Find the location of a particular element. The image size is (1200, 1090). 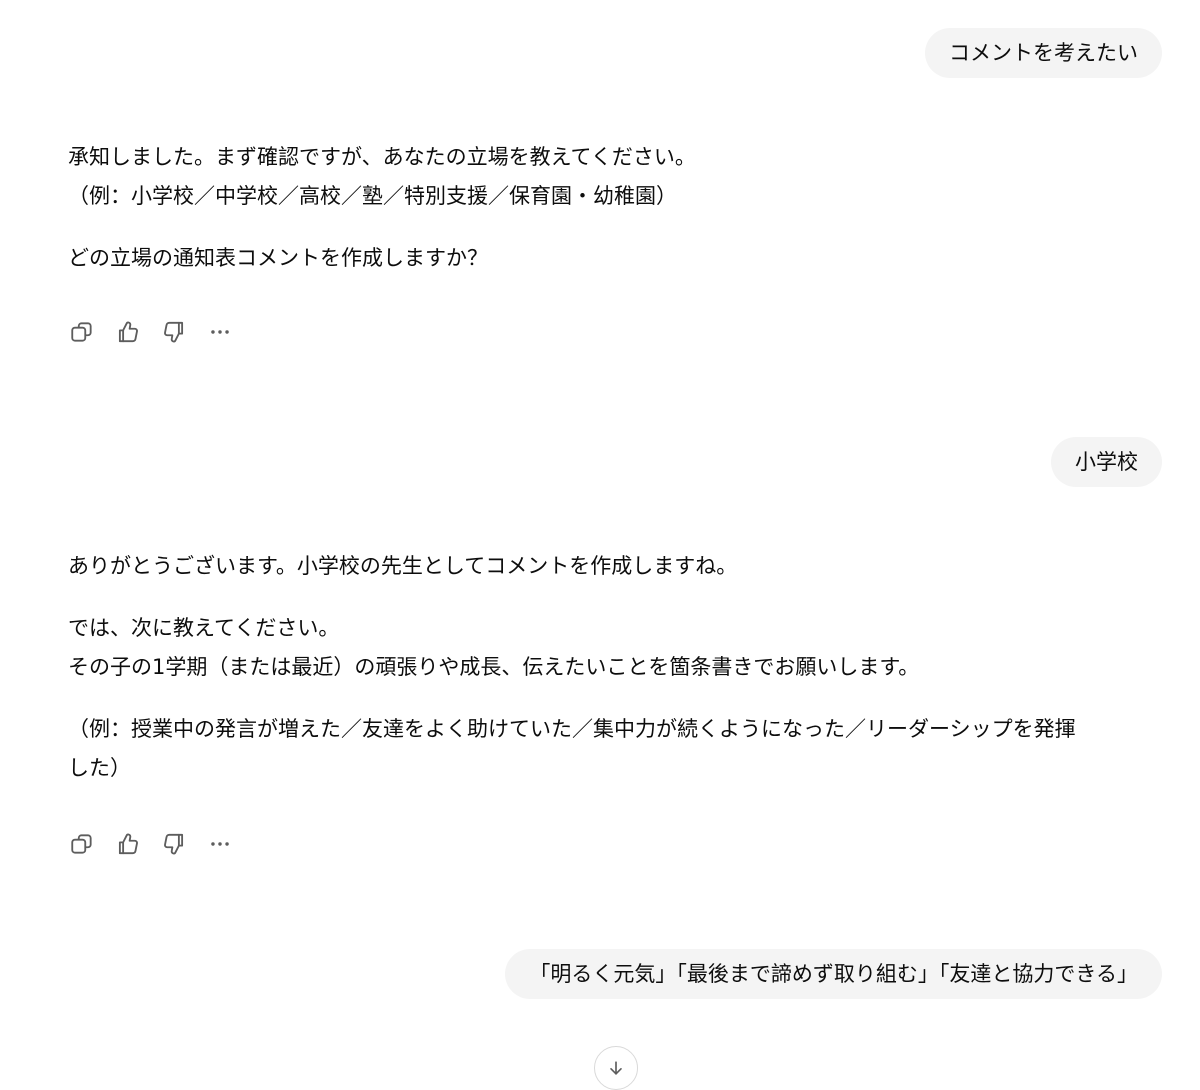

assistant-text-line: ありがとうございます。小学校の先生としてコメントを作成しますね。 is located at coordinates (403, 566).